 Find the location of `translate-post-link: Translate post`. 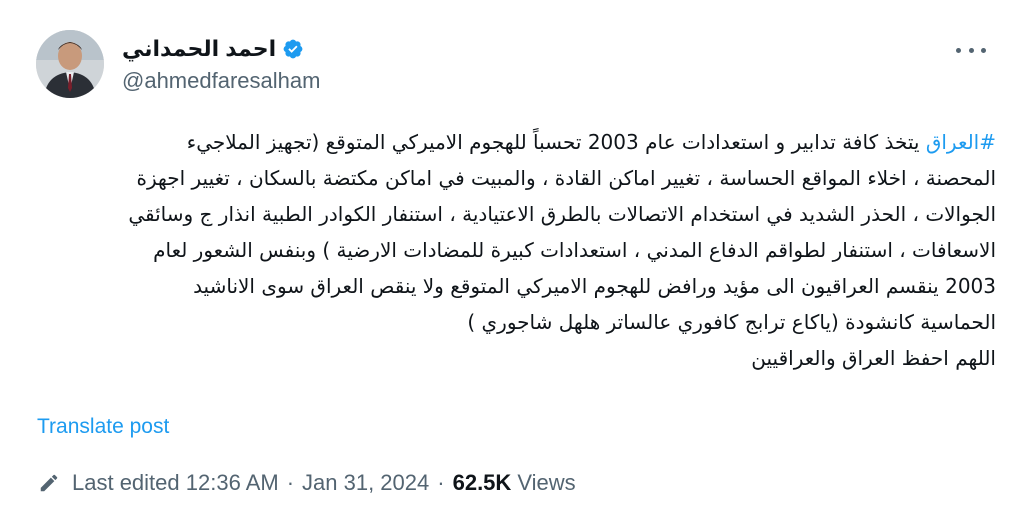

translate-post-link: Translate post is located at coordinates (103, 427).